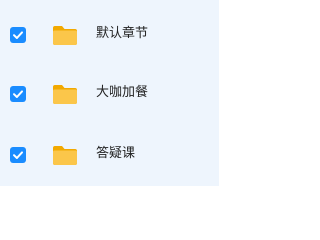 The height and width of the screenshot is (240, 320). I want to click on list-item-label: 大咖加餐, so click(122, 92).